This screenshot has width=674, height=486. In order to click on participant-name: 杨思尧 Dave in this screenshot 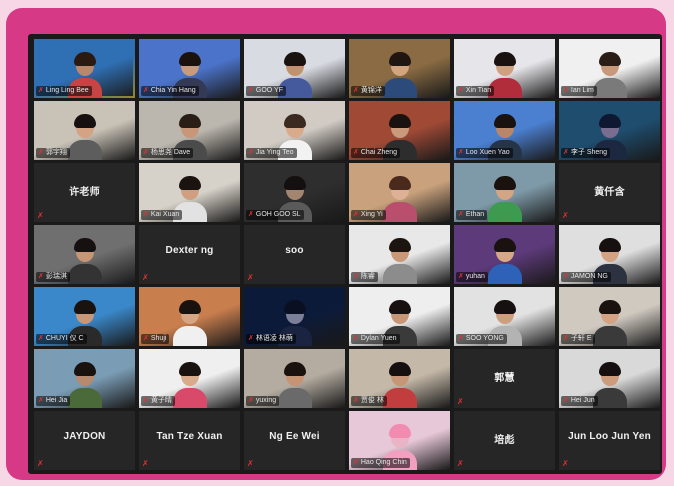, I will do `click(170, 152)`.